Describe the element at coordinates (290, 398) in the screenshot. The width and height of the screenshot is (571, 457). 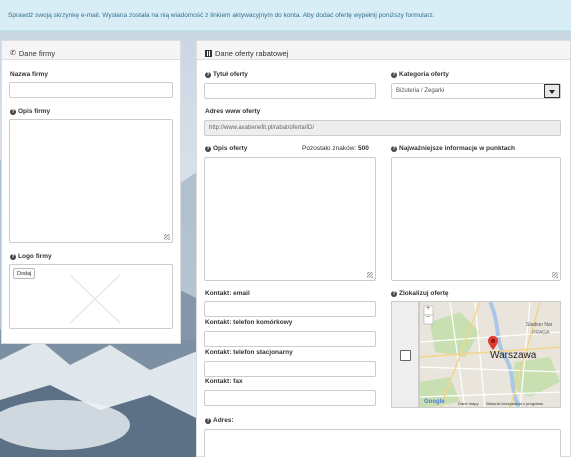
I see `contact-fax-input` at that location.